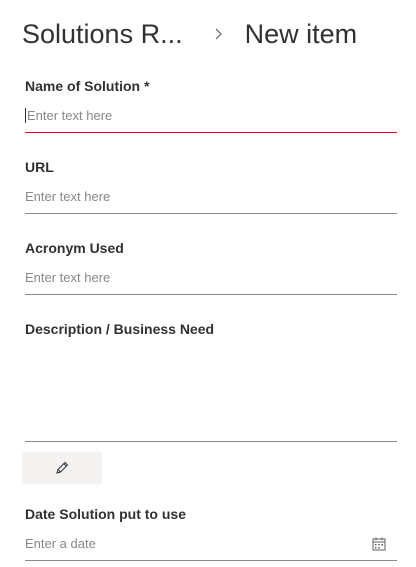  What do you see at coordinates (211, 281) in the screenshot?
I see `acronym-input: Enter text here` at bounding box center [211, 281].